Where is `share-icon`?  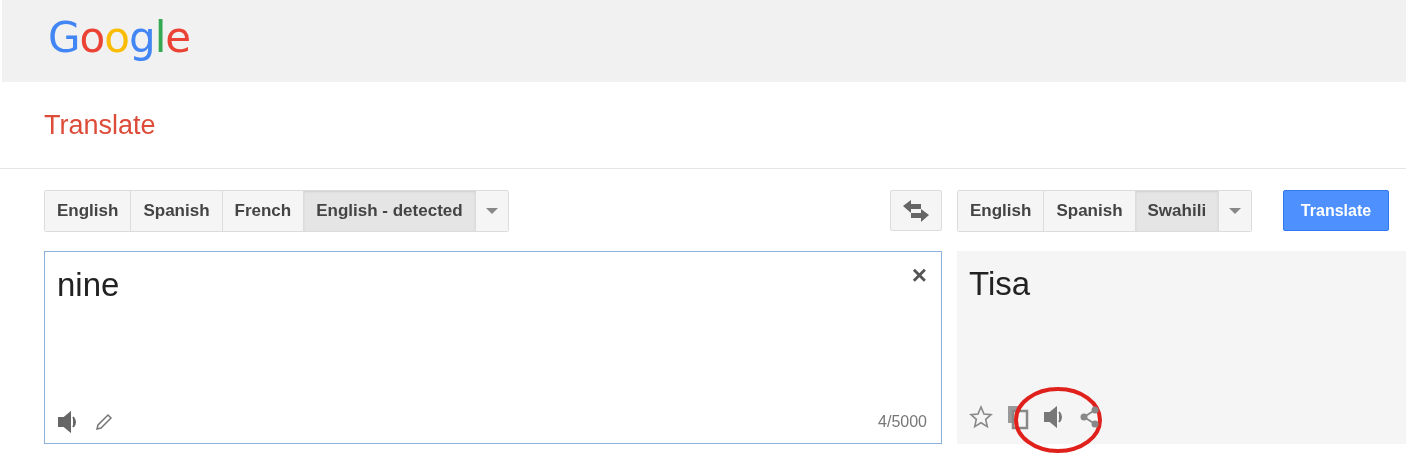 share-icon is located at coordinates (1090, 417).